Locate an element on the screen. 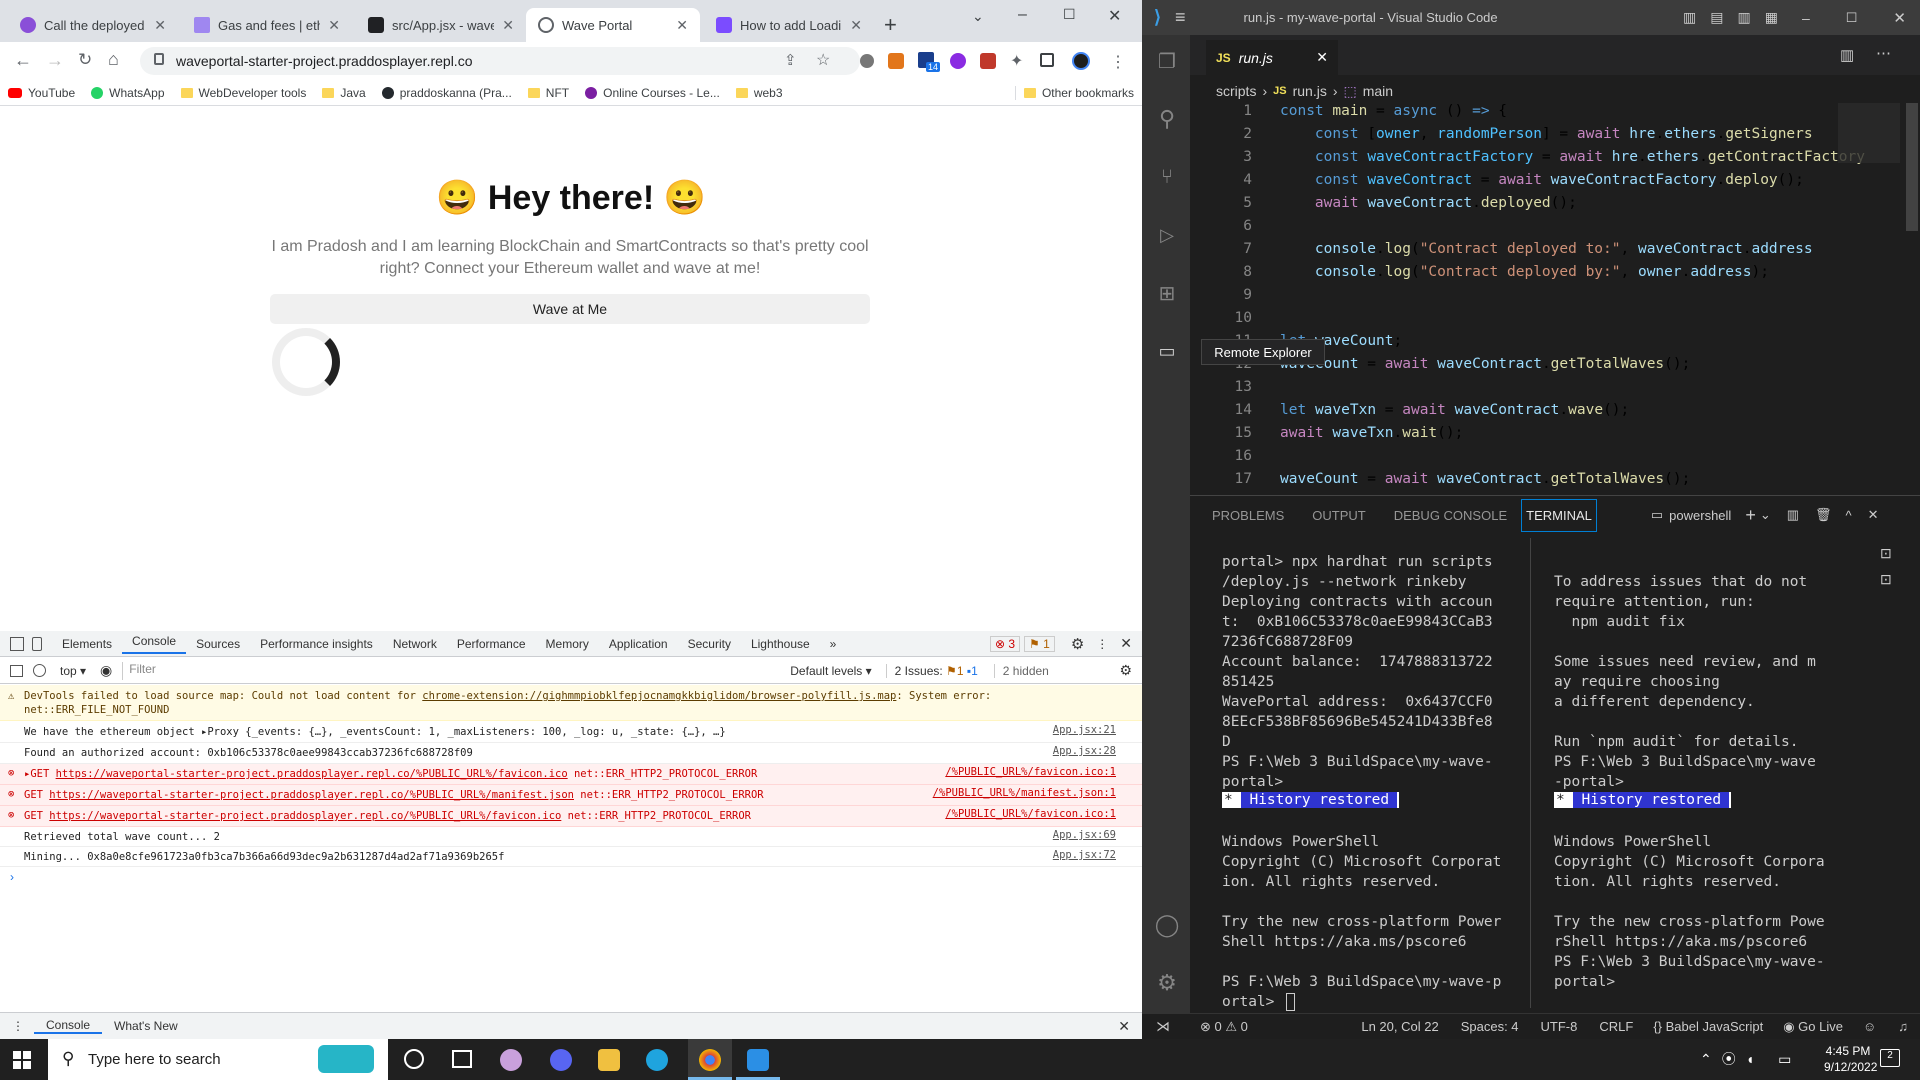 The width and height of the screenshot is (1920, 1080). drawer-tab-console: Console is located at coordinates (68, 1026).